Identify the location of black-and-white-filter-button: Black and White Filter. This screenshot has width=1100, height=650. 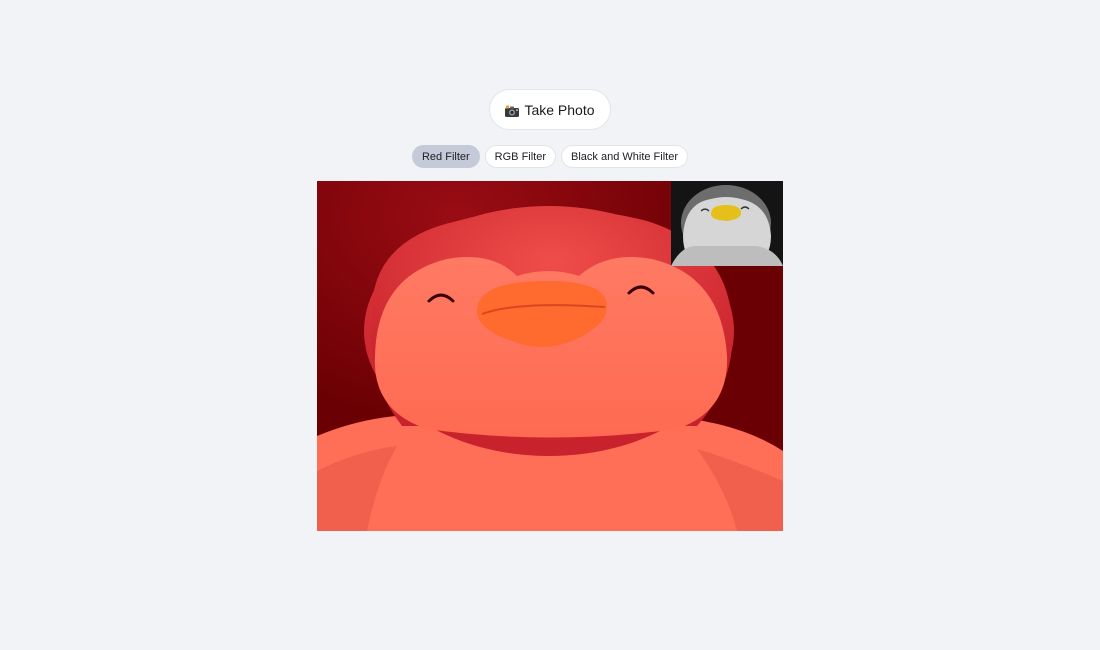
(624, 156).